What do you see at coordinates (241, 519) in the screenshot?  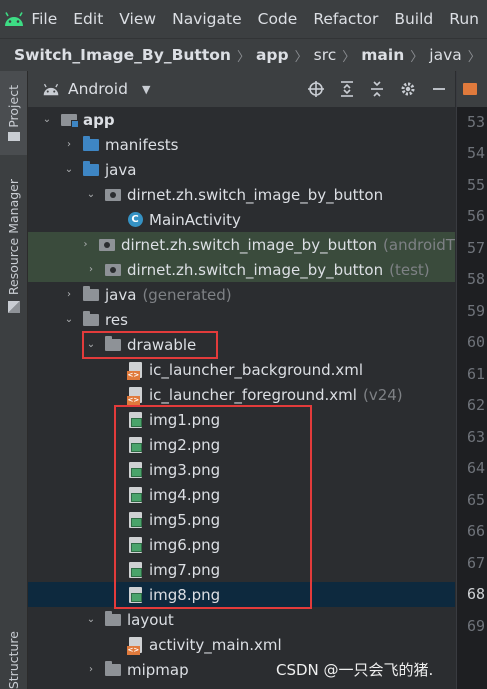 I see `tree-row-file: img5.png` at bounding box center [241, 519].